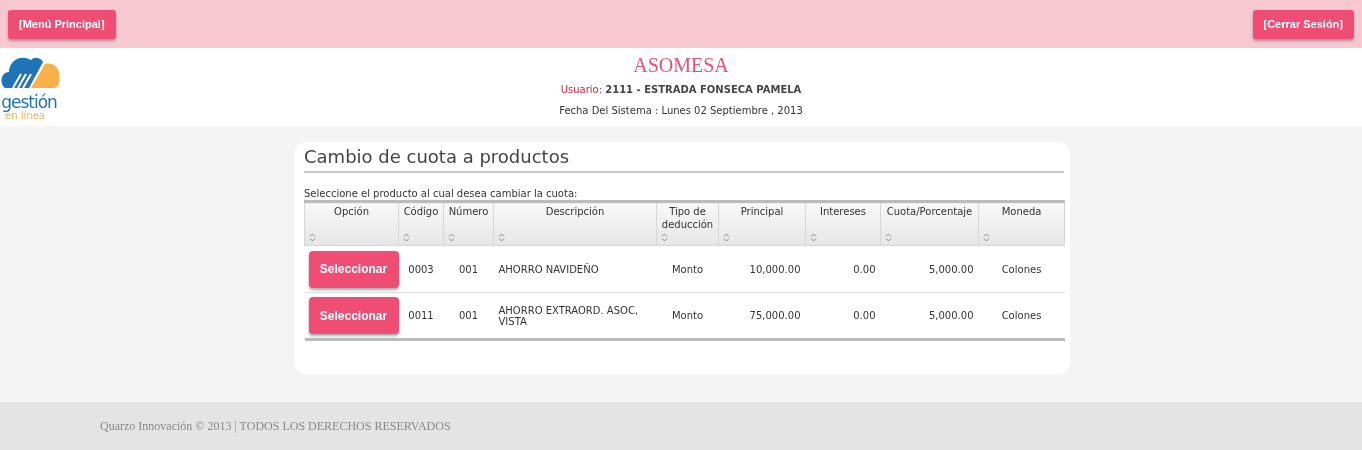 The width and height of the screenshot is (1362, 450). What do you see at coordinates (421, 316) in the screenshot?
I see `table-cell: 0011` at bounding box center [421, 316].